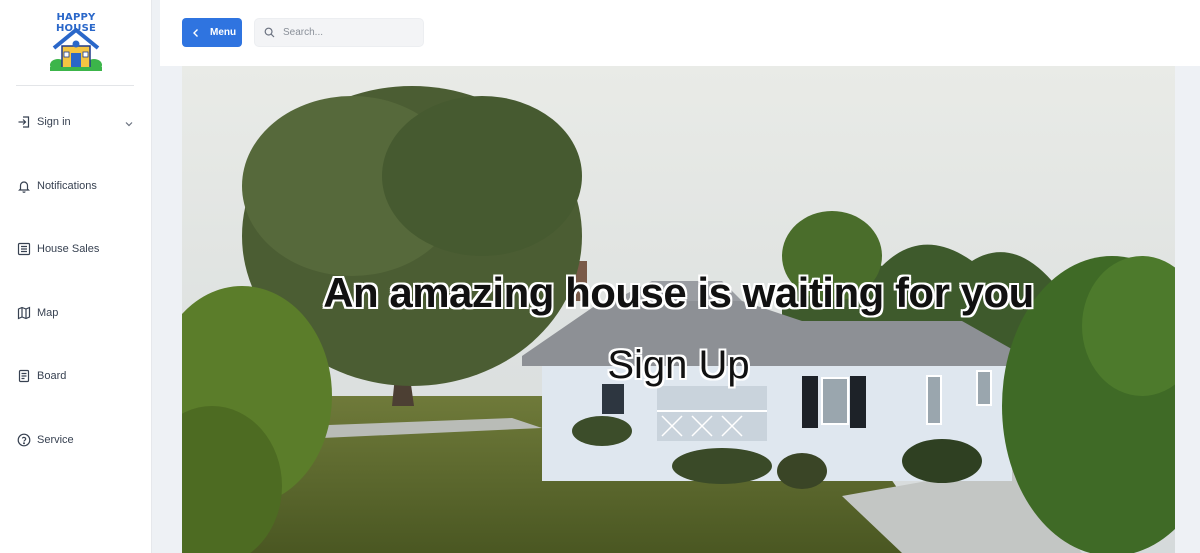  Describe the element at coordinates (269, 32) in the screenshot. I see `search-icon` at that location.